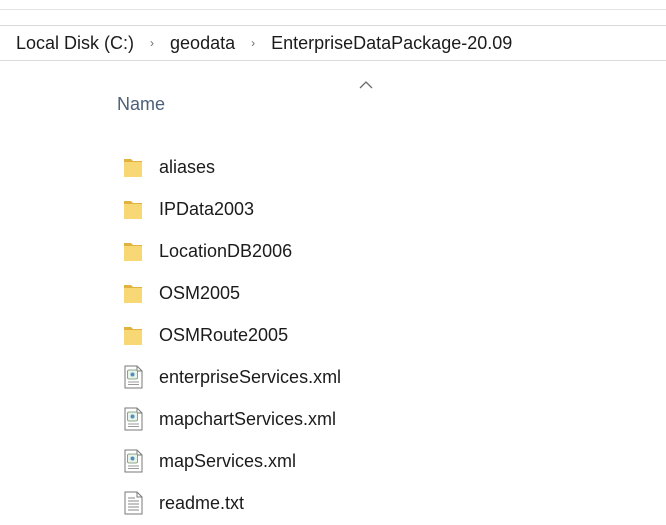  What do you see at coordinates (141, 104) in the screenshot?
I see `column-header-name: Name` at bounding box center [141, 104].